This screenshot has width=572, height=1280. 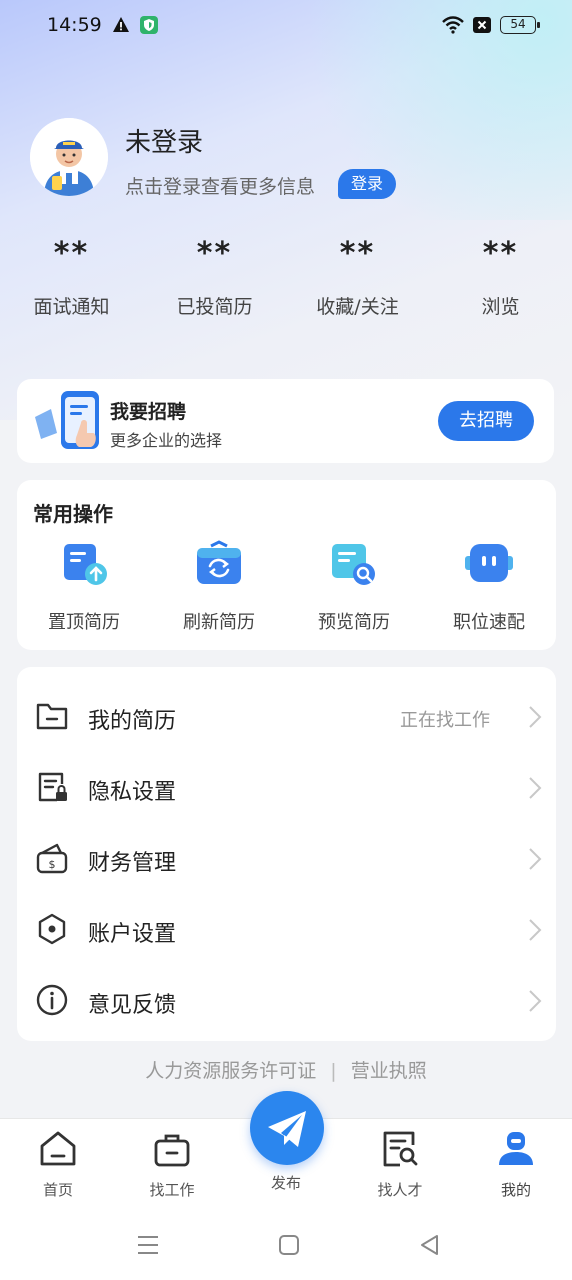 I want to click on warning-icon, so click(x=121, y=24).